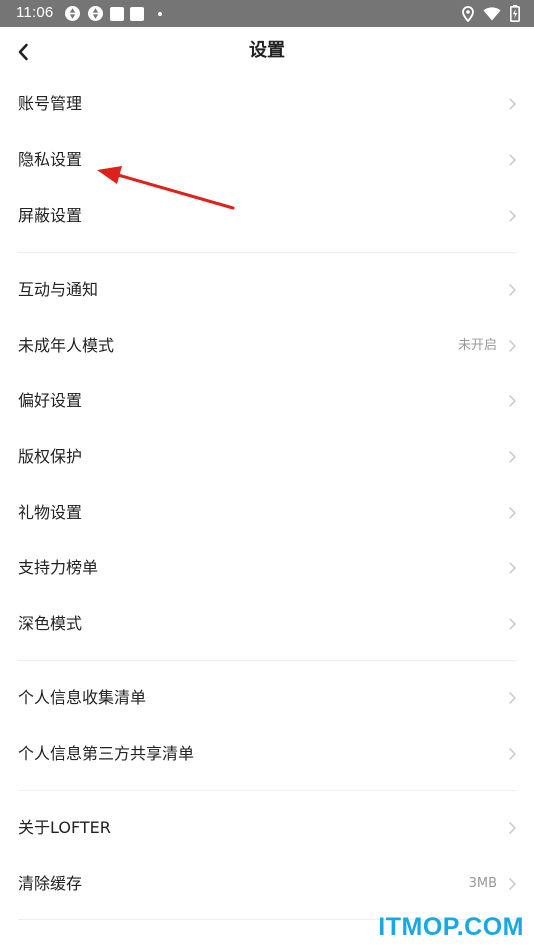  What do you see at coordinates (267, 568) in the screenshot?
I see `settings-item-support-ranking: 支持力榜单` at bounding box center [267, 568].